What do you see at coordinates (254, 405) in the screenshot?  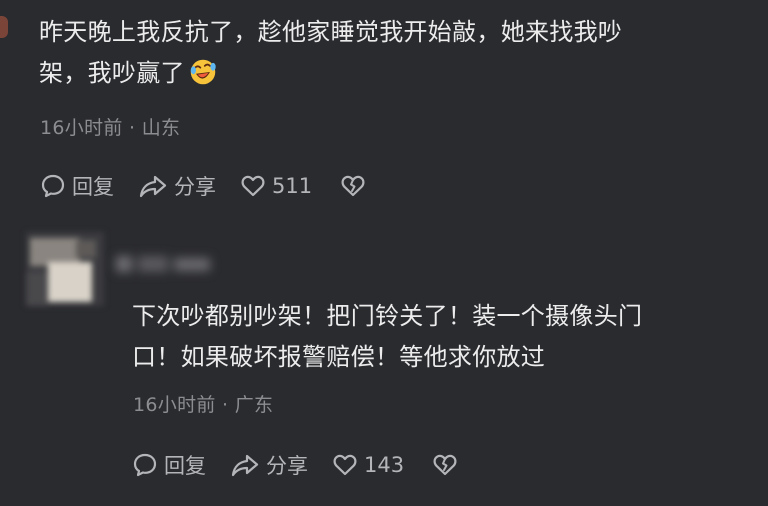 I see `reply-location: 广东` at bounding box center [254, 405].